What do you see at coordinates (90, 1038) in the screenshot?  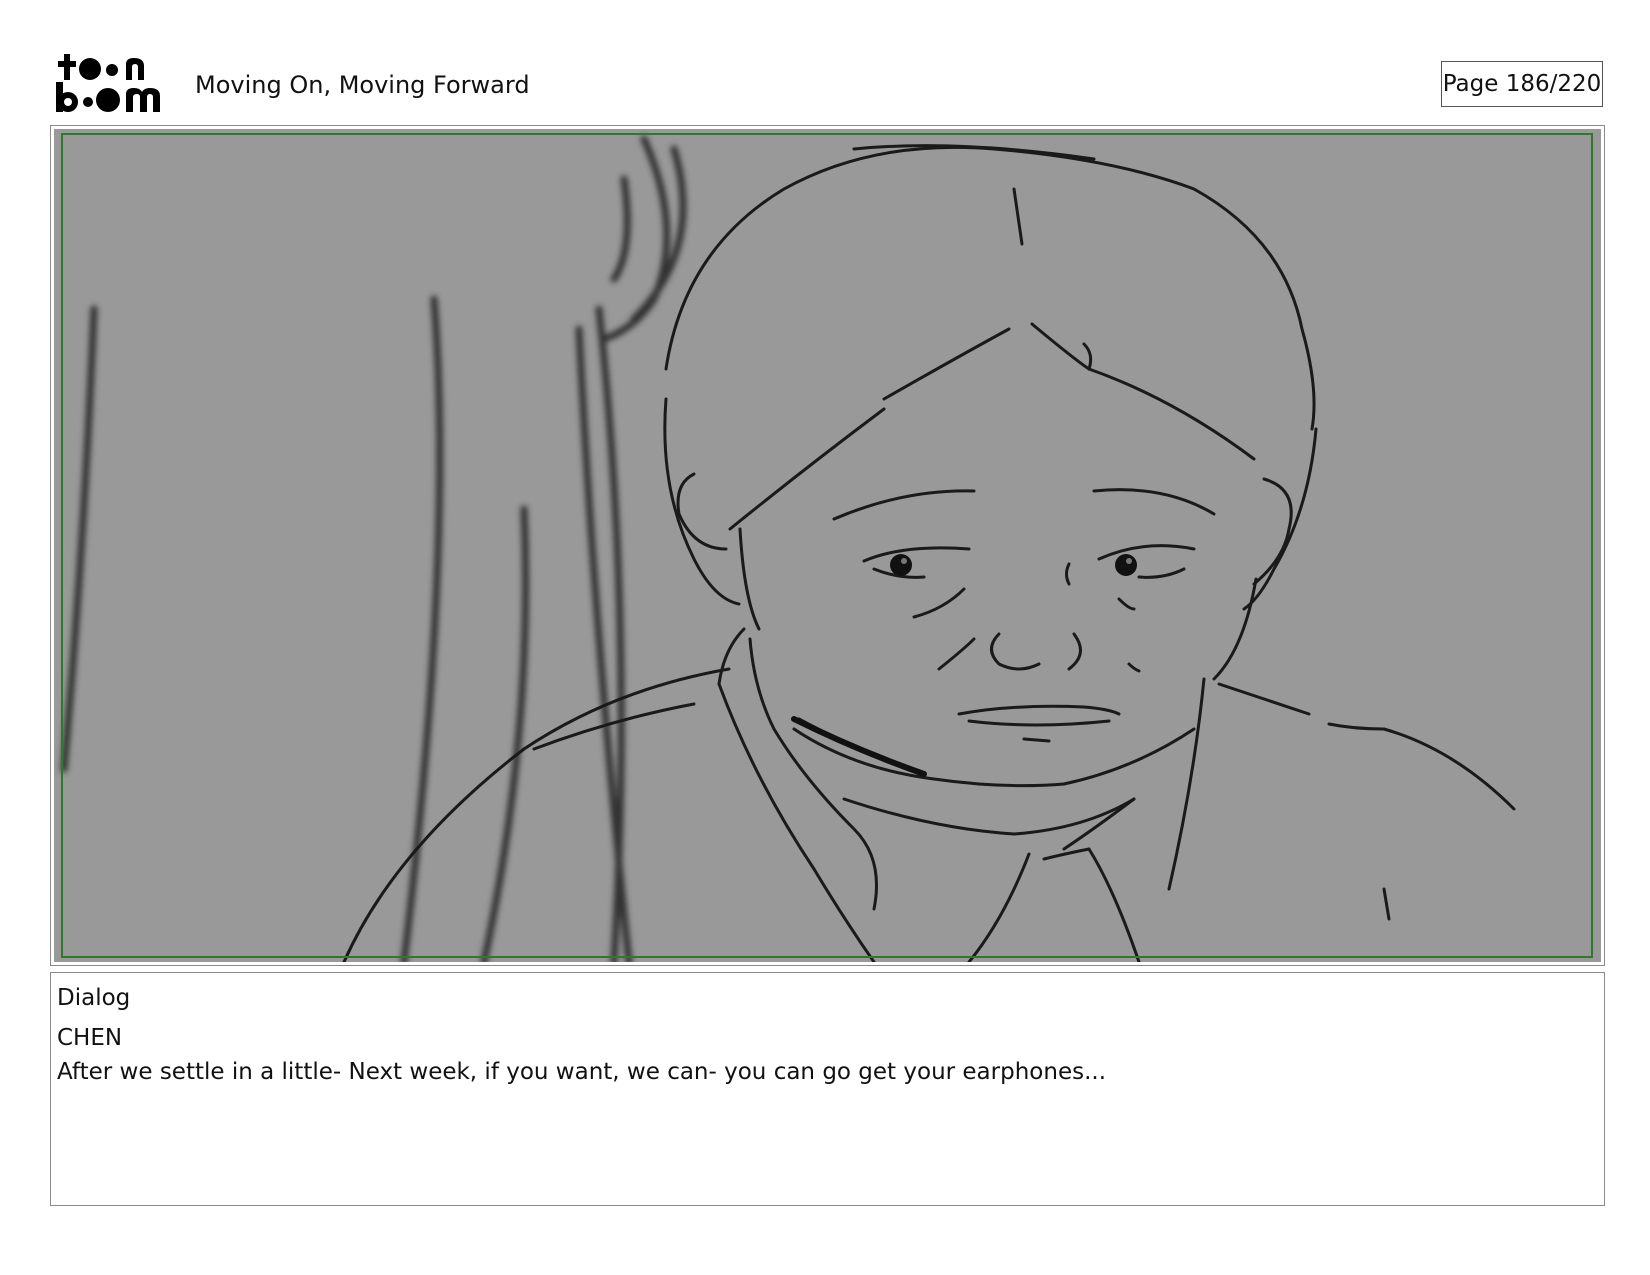 I see `dialog-speaker: CHEN` at bounding box center [90, 1038].